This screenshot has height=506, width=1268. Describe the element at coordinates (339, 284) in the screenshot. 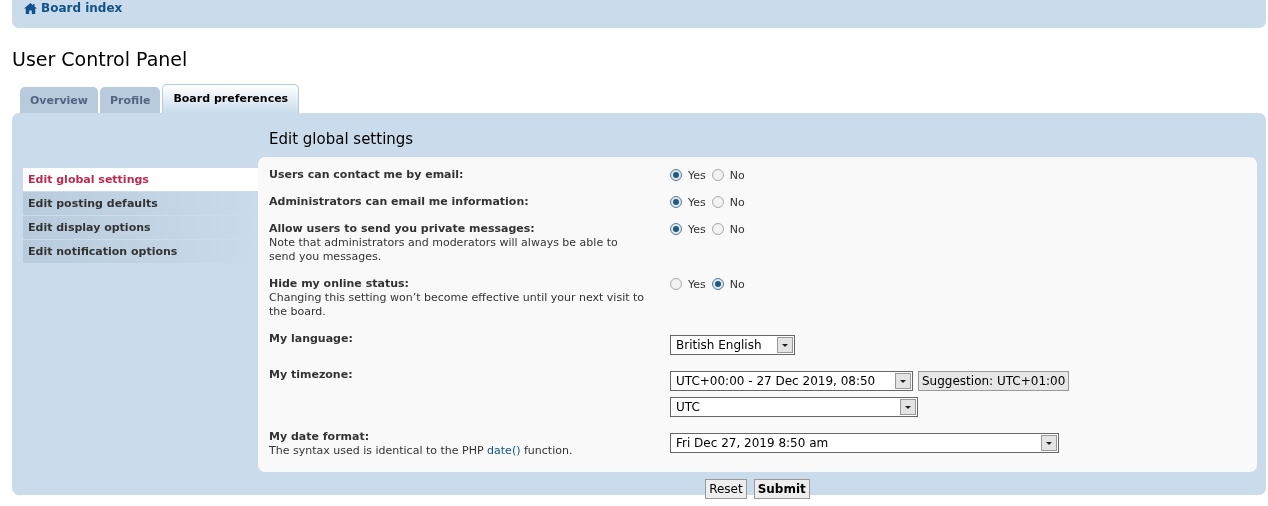

I see `setting-label: Hide my online status:` at that location.